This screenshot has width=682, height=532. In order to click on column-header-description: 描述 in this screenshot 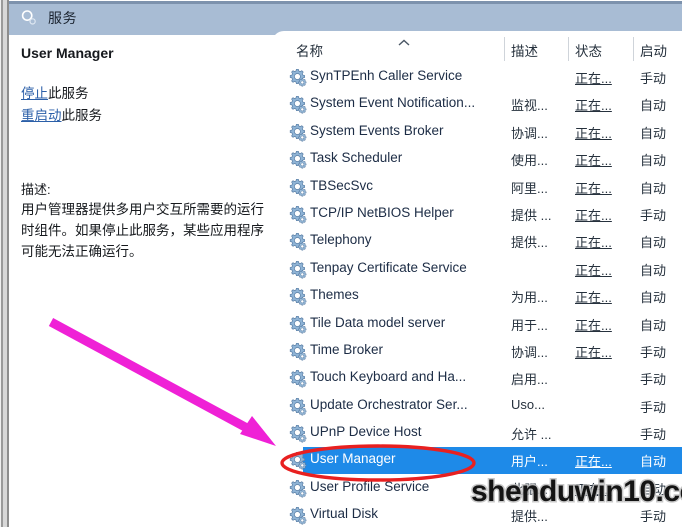, I will do `click(524, 50)`.